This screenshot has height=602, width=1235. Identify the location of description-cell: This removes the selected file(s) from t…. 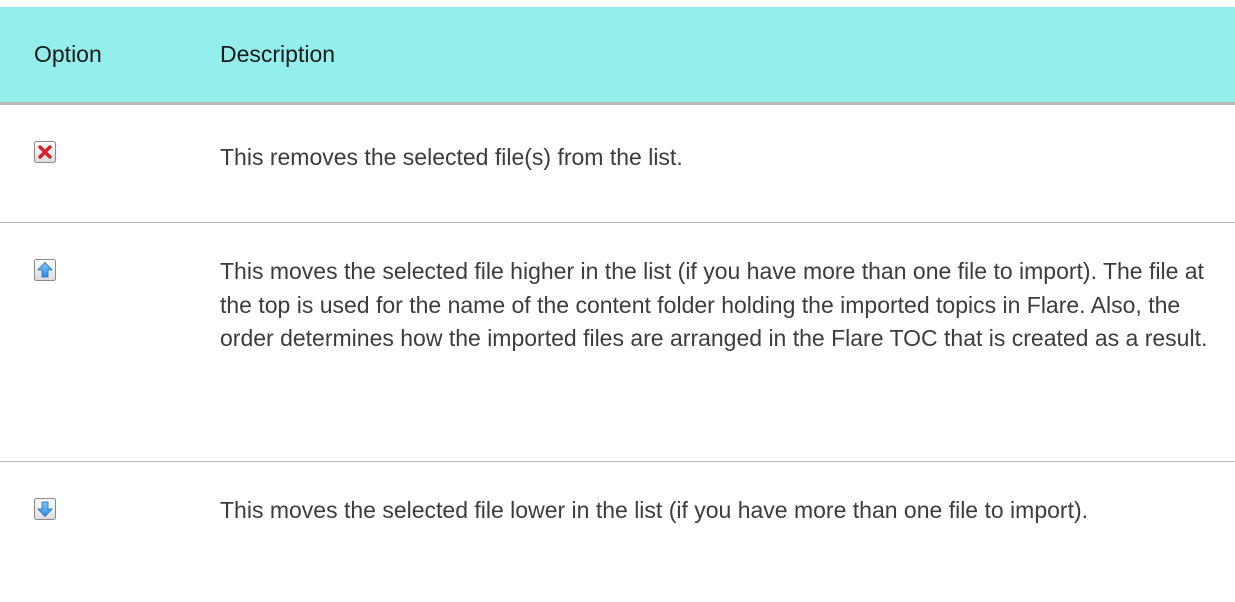
(451, 157).